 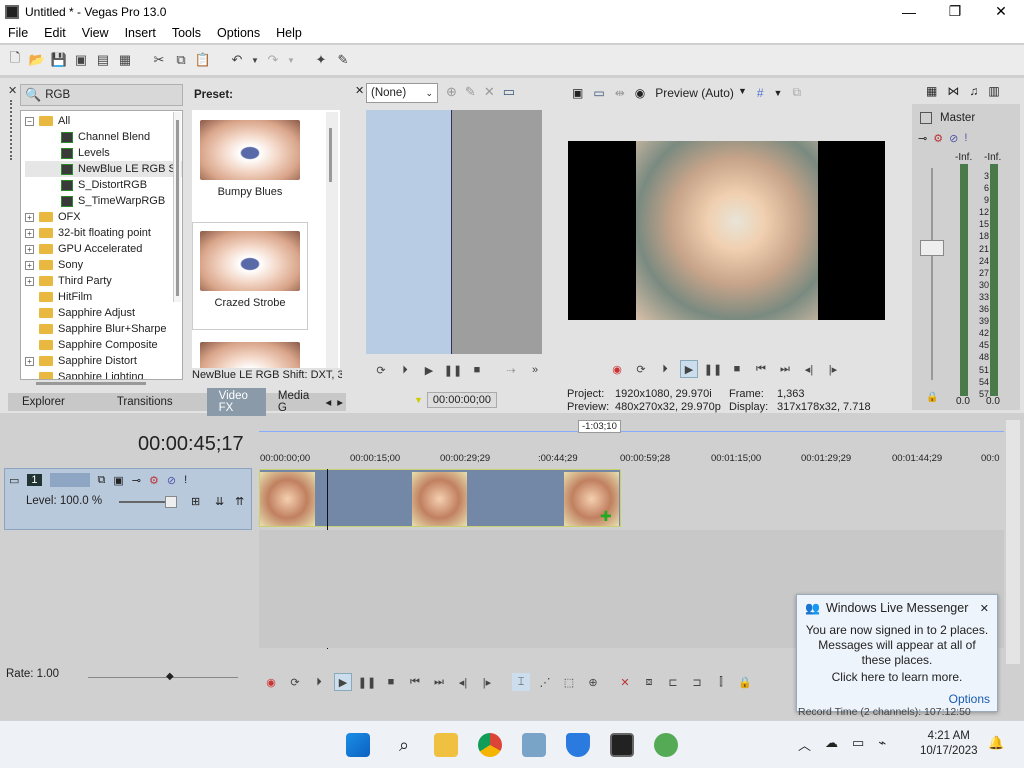 What do you see at coordinates (103, 137) in the screenshot?
I see `tree-item-channel-blend: Channel Blend` at bounding box center [103, 137].